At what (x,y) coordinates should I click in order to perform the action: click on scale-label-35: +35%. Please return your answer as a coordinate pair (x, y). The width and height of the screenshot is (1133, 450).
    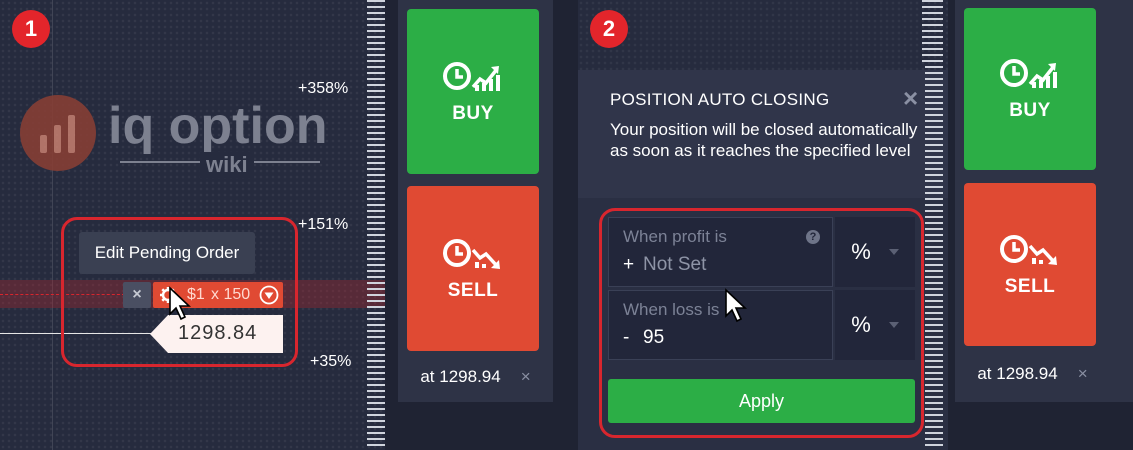
    Looking at the image, I should click on (331, 361).